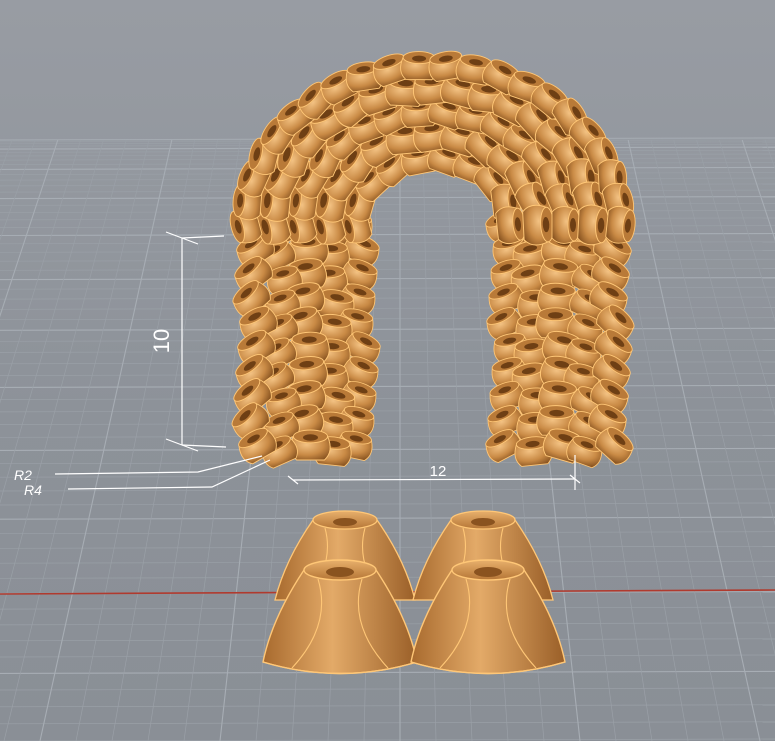  Describe the element at coordinates (204, 446) in the screenshot. I see `height-extension-bottom` at that location.